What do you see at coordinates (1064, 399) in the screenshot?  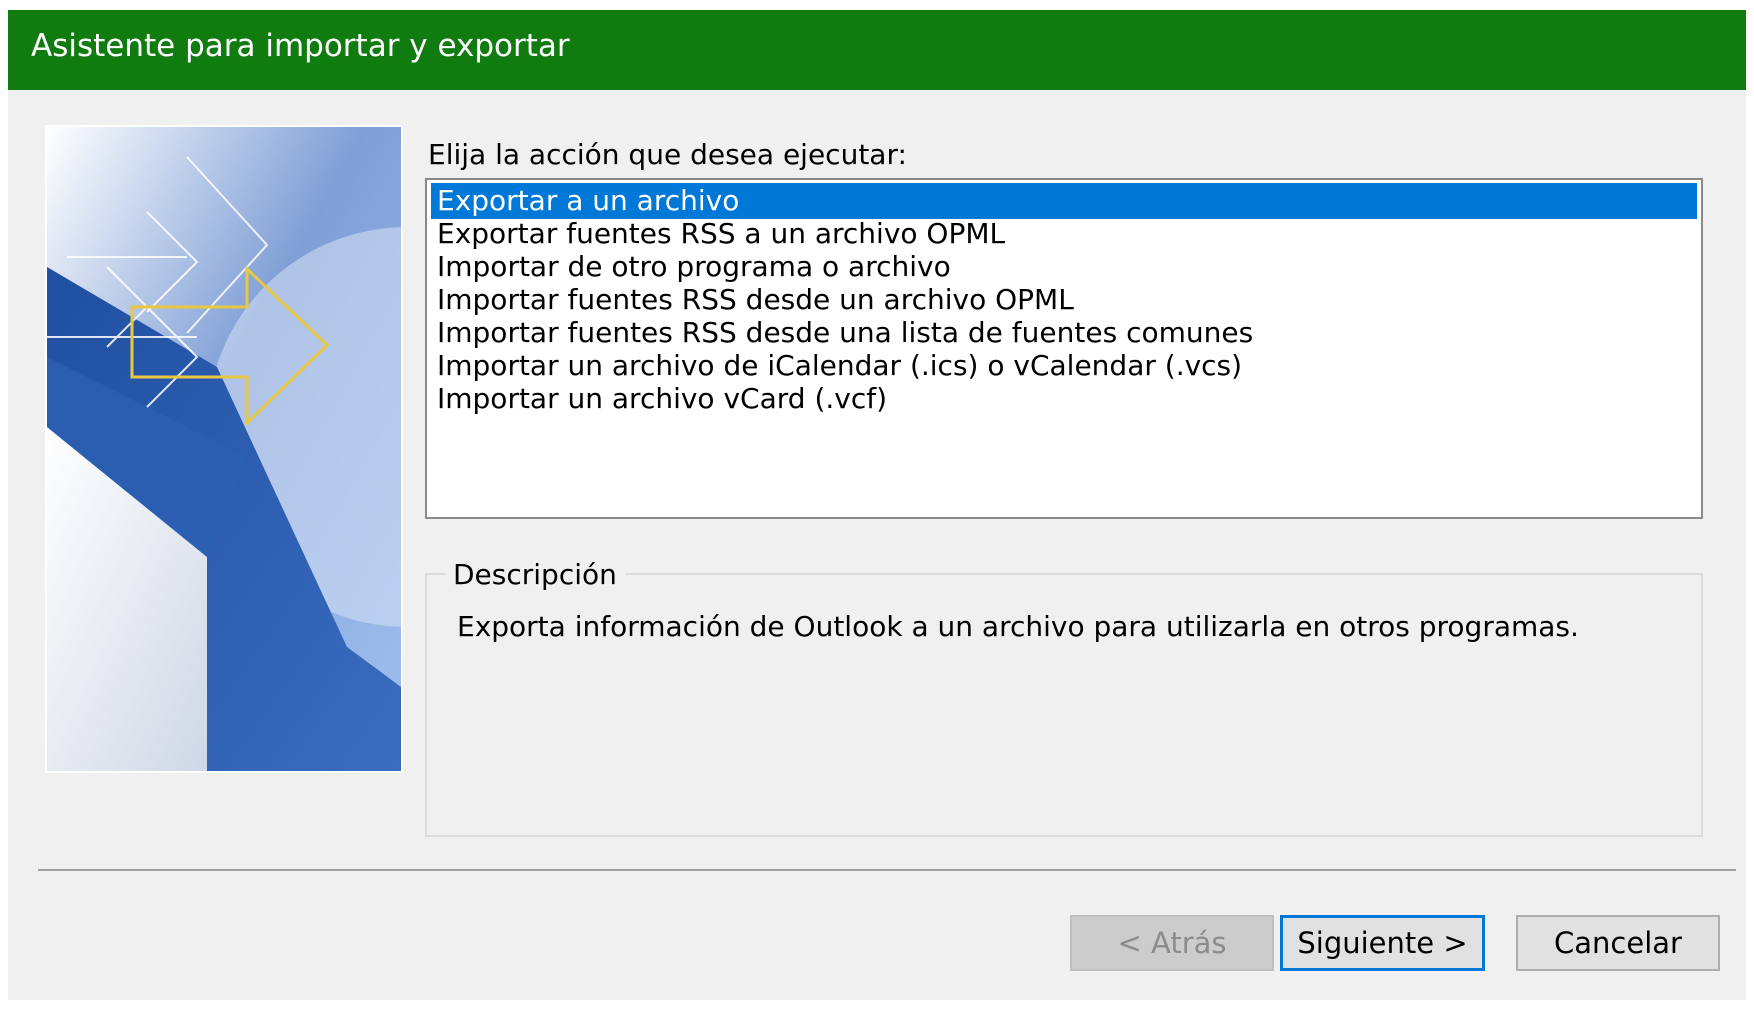 I see `action-item-import-vcard: Importar un archivo vCard (.vcf)` at bounding box center [1064, 399].